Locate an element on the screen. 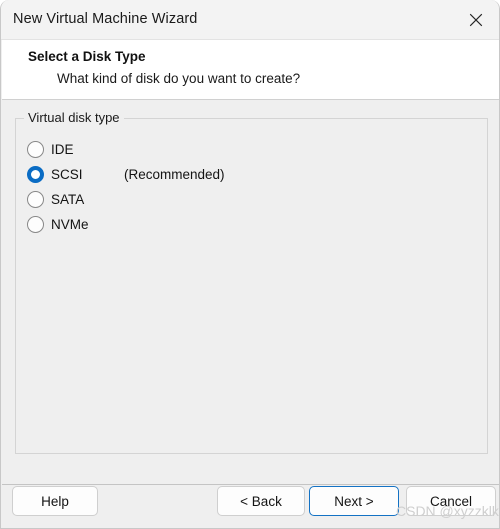 The image size is (500, 529). radio-option-nvme: NVMe is located at coordinates (58, 224).